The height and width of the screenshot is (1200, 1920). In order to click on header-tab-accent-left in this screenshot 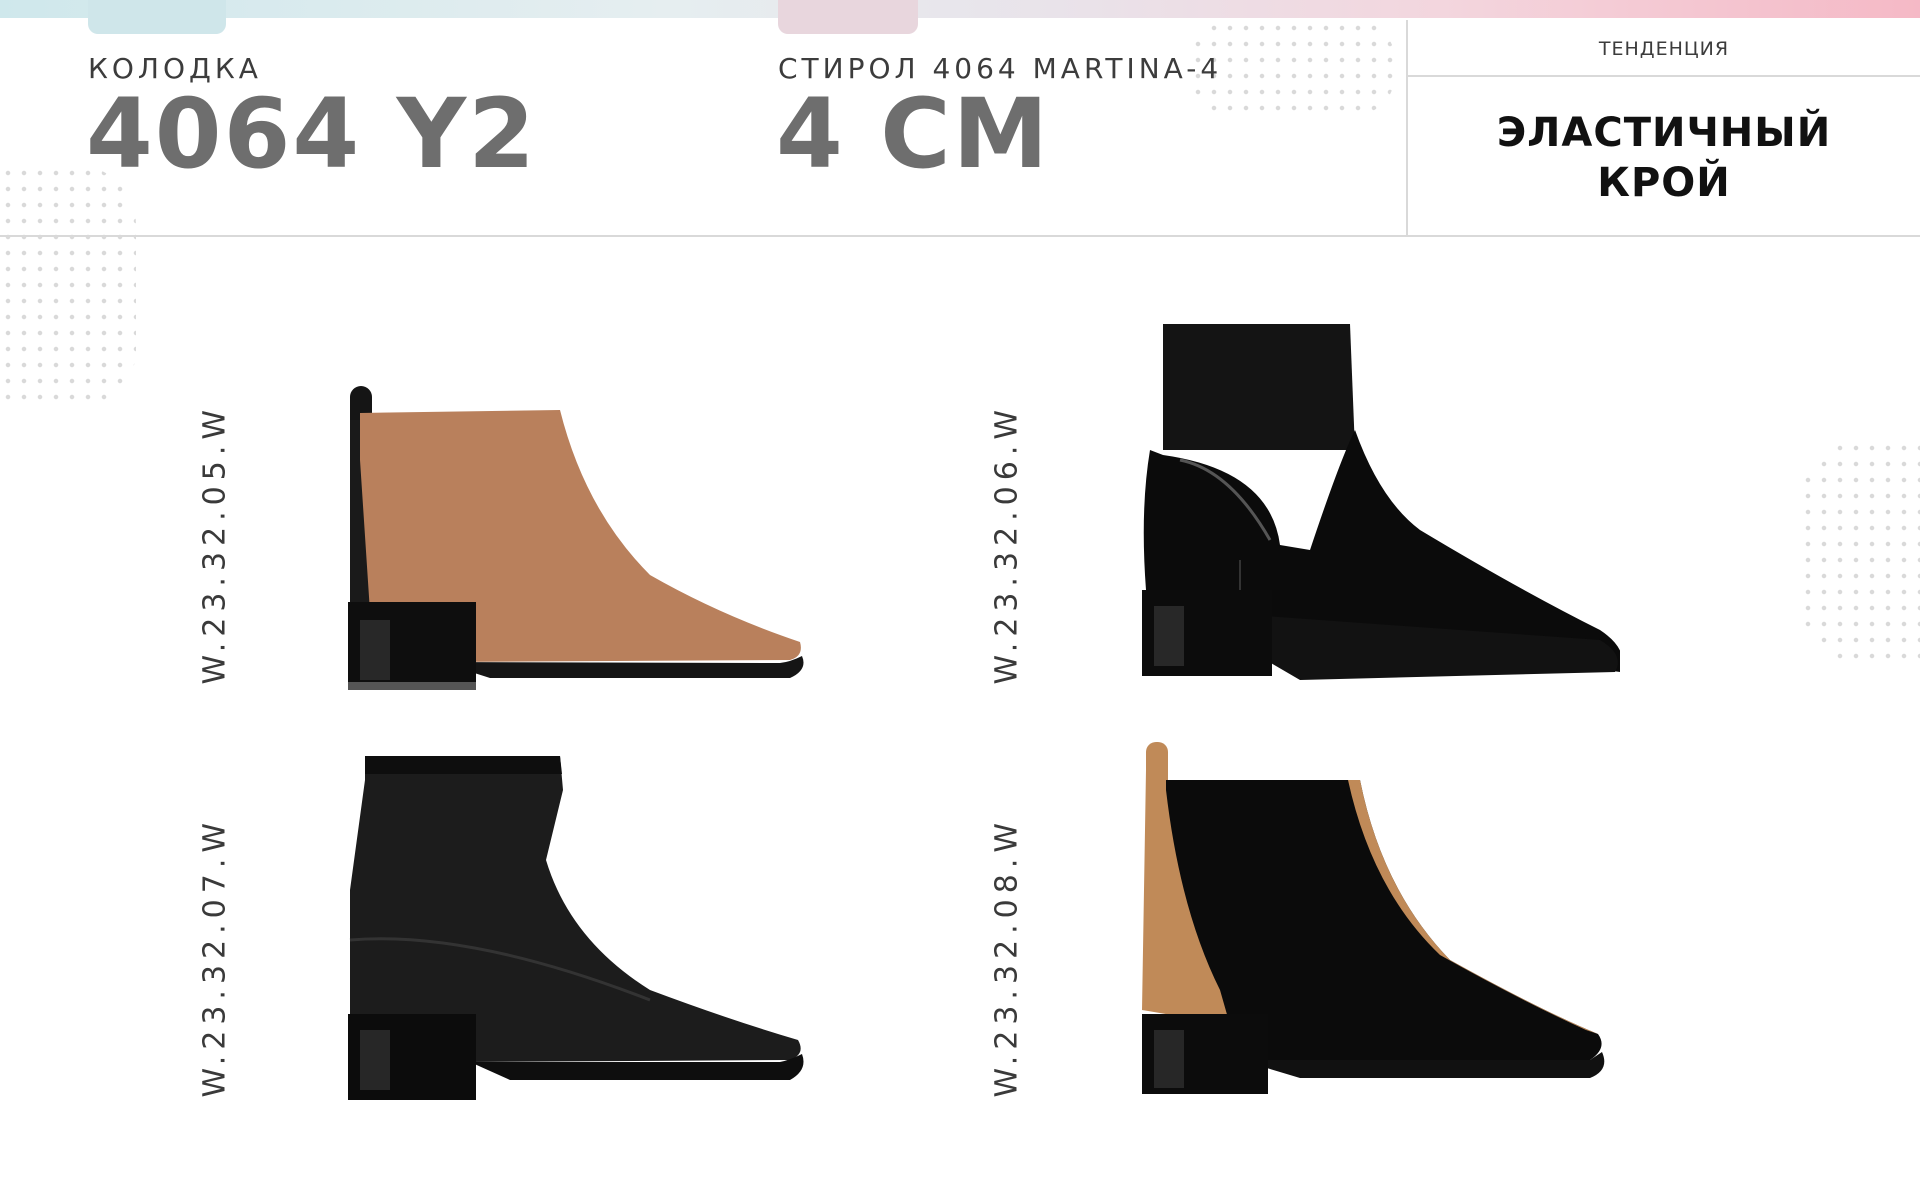, I will do `click(157, 17)`.